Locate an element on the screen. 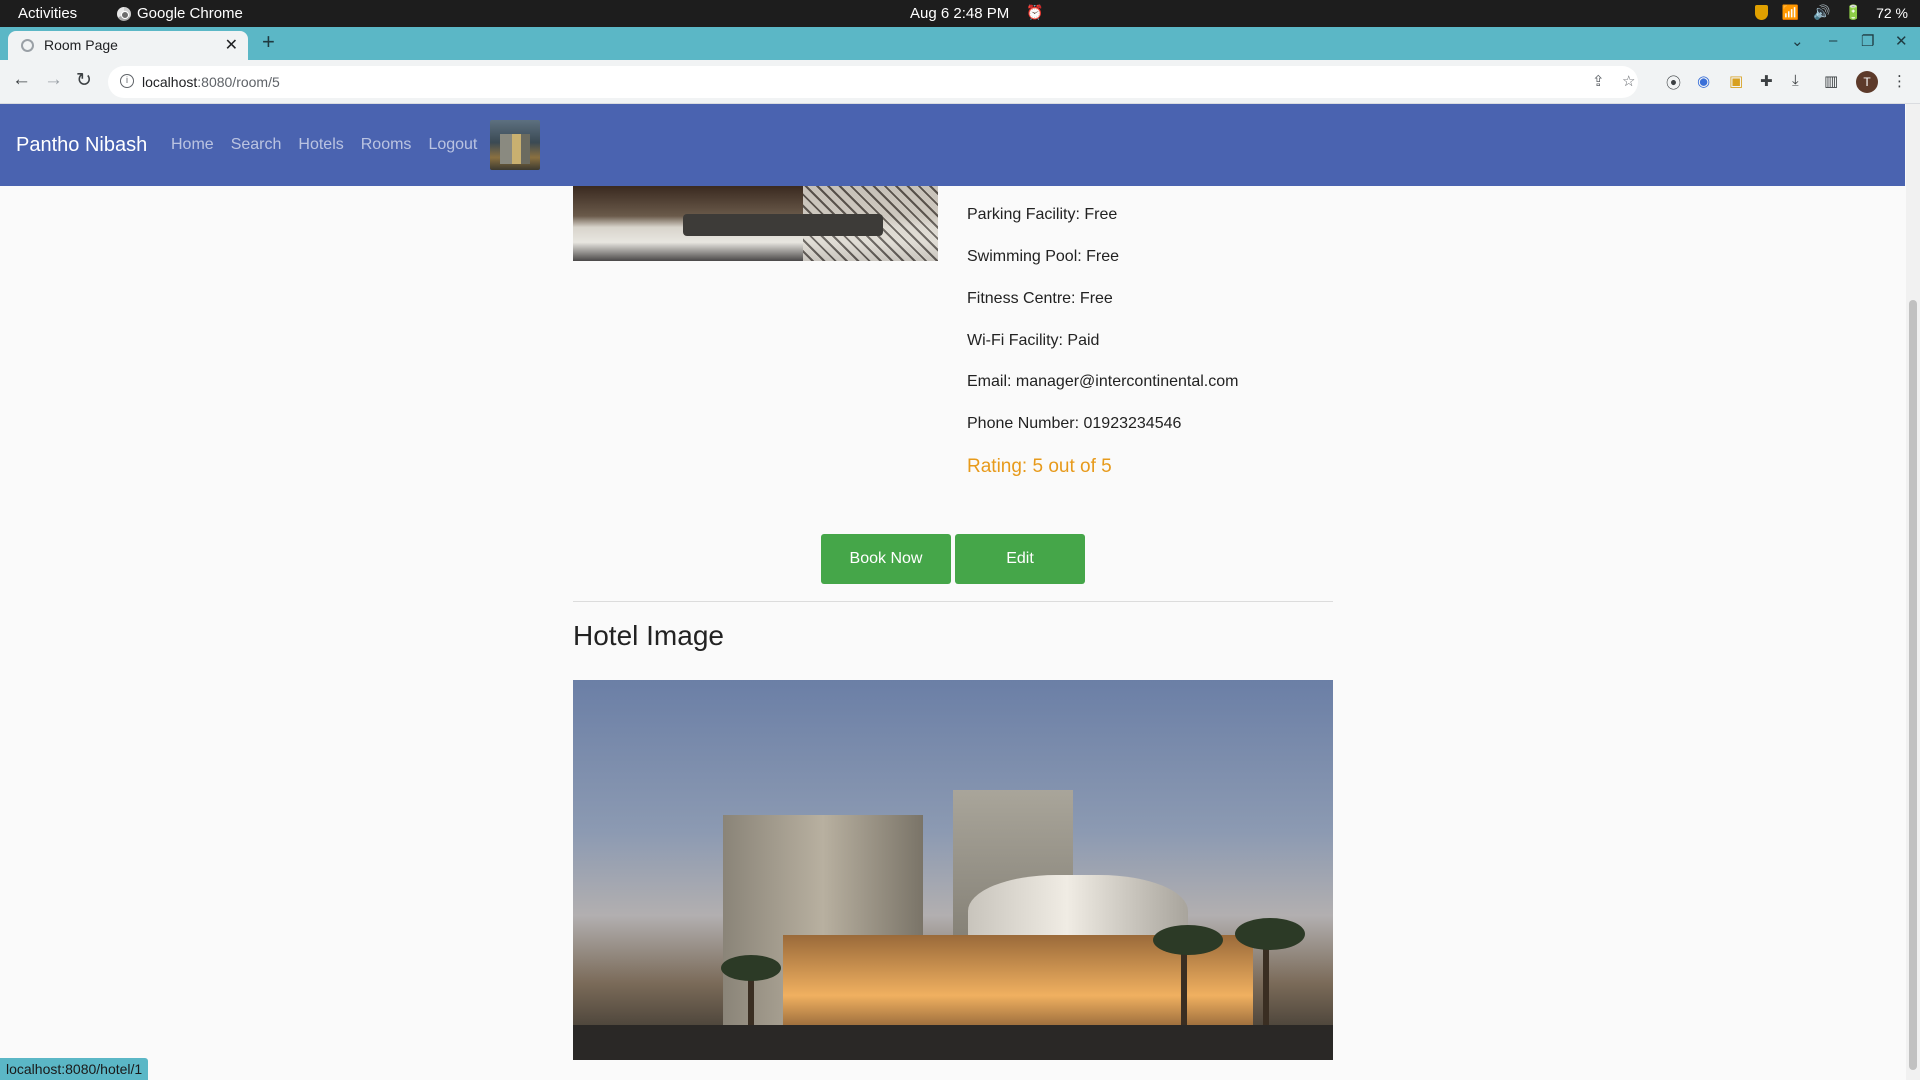 The width and height of the screenshot is (1920, 1080). chrome-icon is located at coordinates (124, 13).